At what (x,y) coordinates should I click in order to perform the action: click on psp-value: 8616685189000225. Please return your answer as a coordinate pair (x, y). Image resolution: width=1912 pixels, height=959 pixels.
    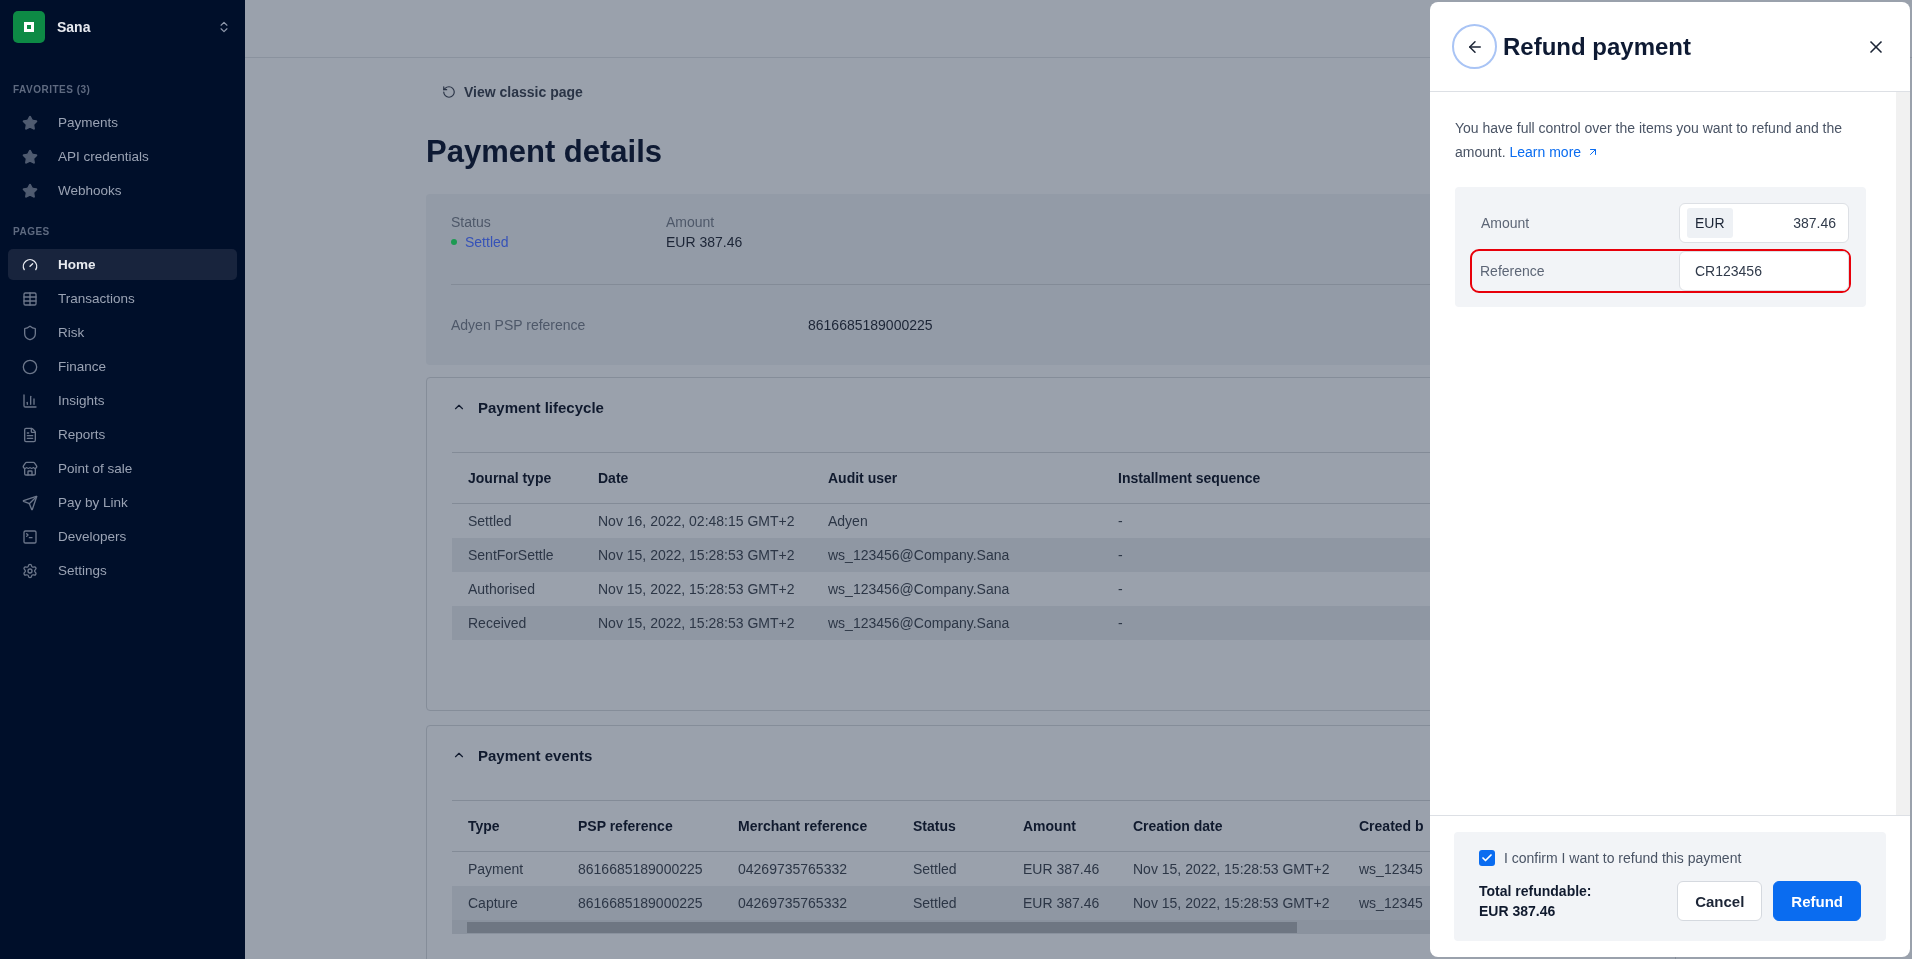
    Looking at the image, I should click on (870, 325).